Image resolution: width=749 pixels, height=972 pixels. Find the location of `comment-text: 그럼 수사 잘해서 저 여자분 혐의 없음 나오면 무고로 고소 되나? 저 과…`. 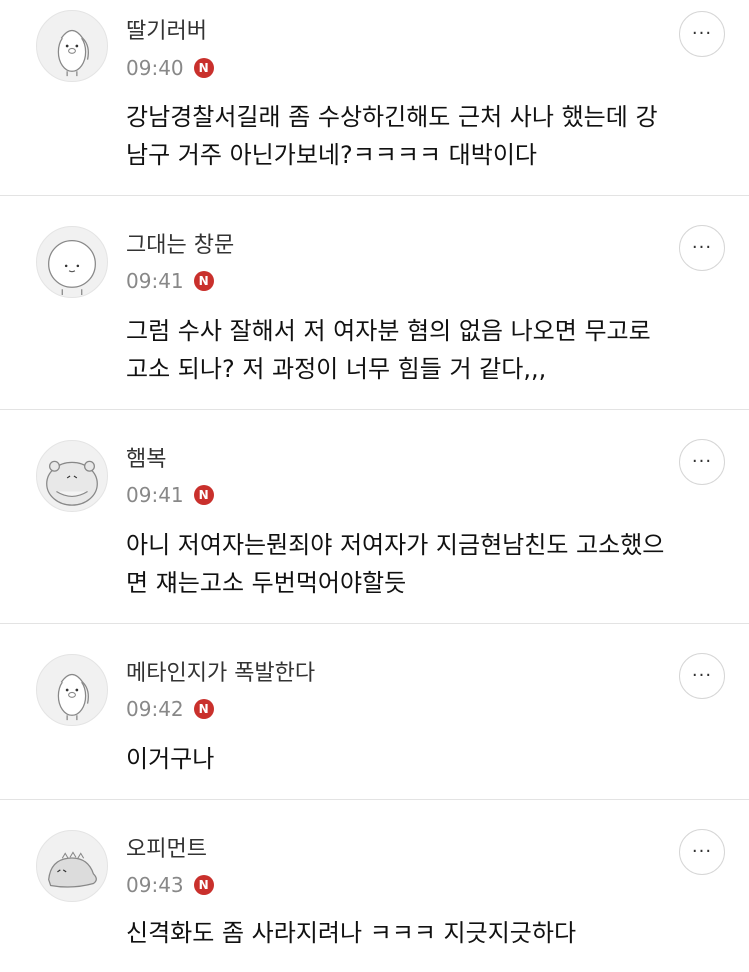

comment-text: 그럼 수사 잘해서 저 여자분 혐의 없음 나오면 무고로 고소 되나? 저 과… is located at coordinates (388, 350).